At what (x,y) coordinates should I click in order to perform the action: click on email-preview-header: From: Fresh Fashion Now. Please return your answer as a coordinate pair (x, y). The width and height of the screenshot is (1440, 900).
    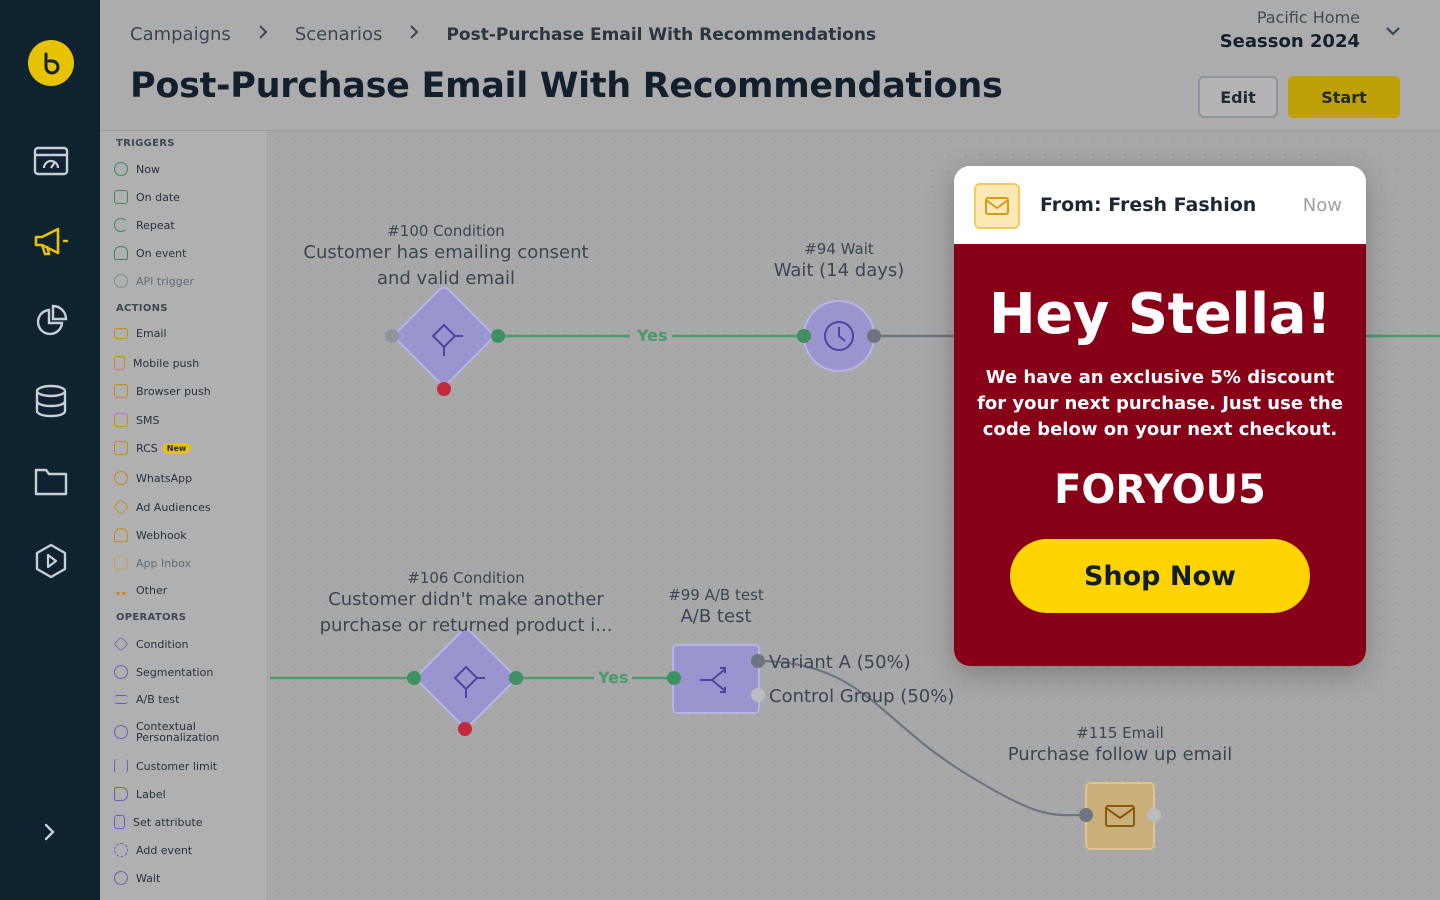
    Looking at the image, I should click on (1160, 205).